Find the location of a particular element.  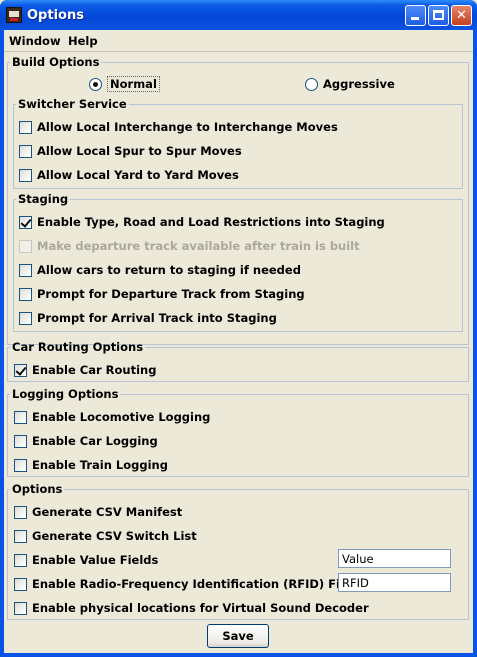

value-fields-checkbox is located at coordinates (20, 560).